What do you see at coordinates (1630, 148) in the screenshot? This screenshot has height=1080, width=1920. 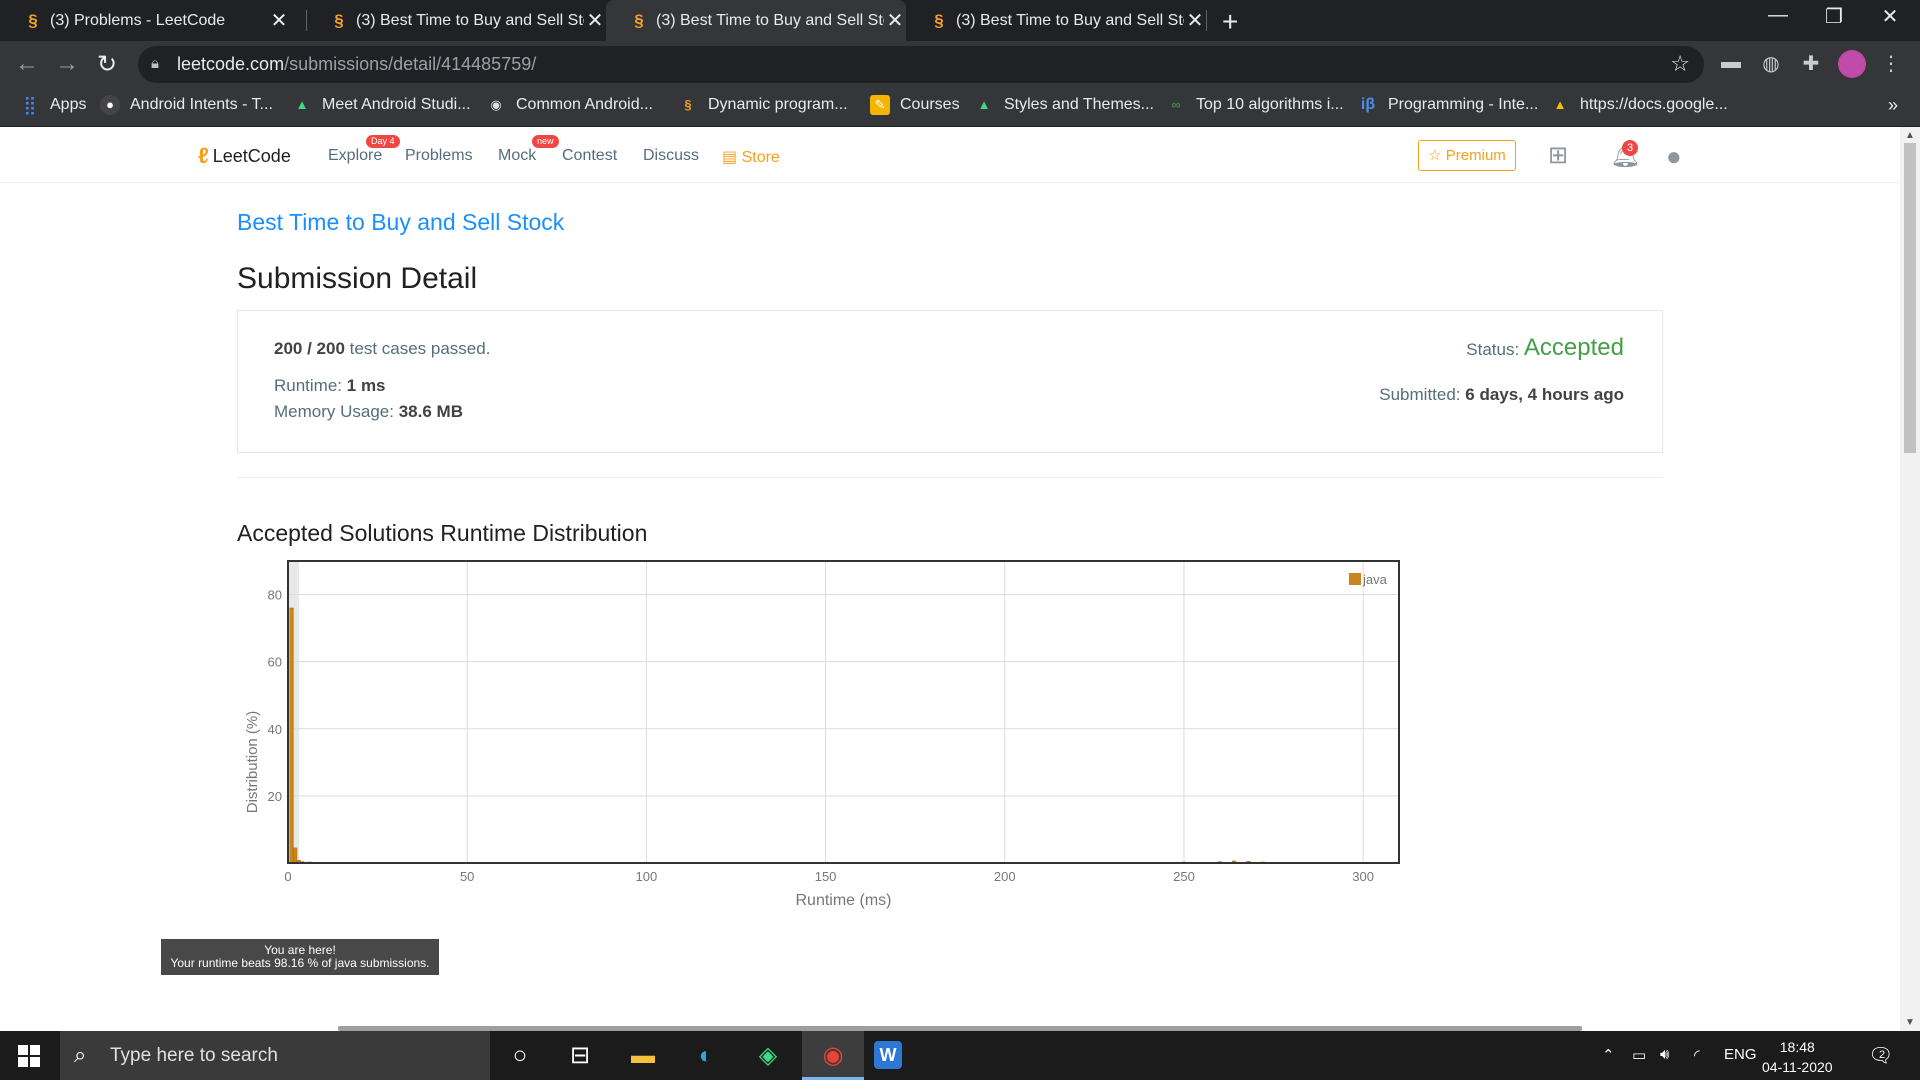 I see `notification-count-badge: 3` at bounding box center [1630, 148].